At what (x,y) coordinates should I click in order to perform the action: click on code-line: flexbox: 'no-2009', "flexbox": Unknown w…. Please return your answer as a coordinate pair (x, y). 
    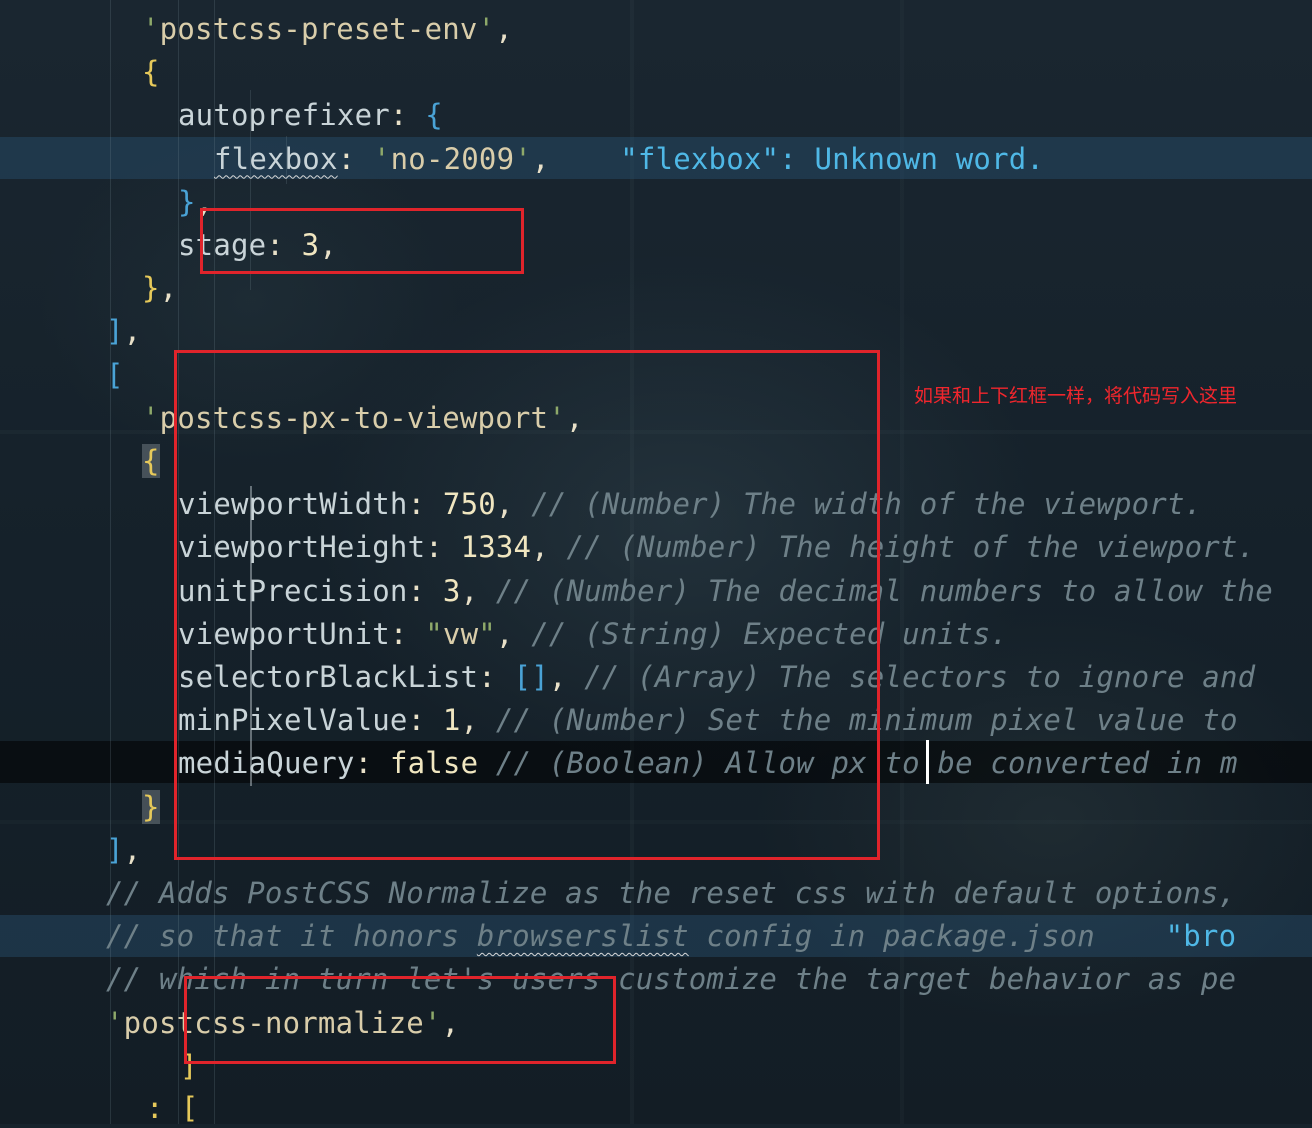
    Looking at the image, I should click on (629, 159).